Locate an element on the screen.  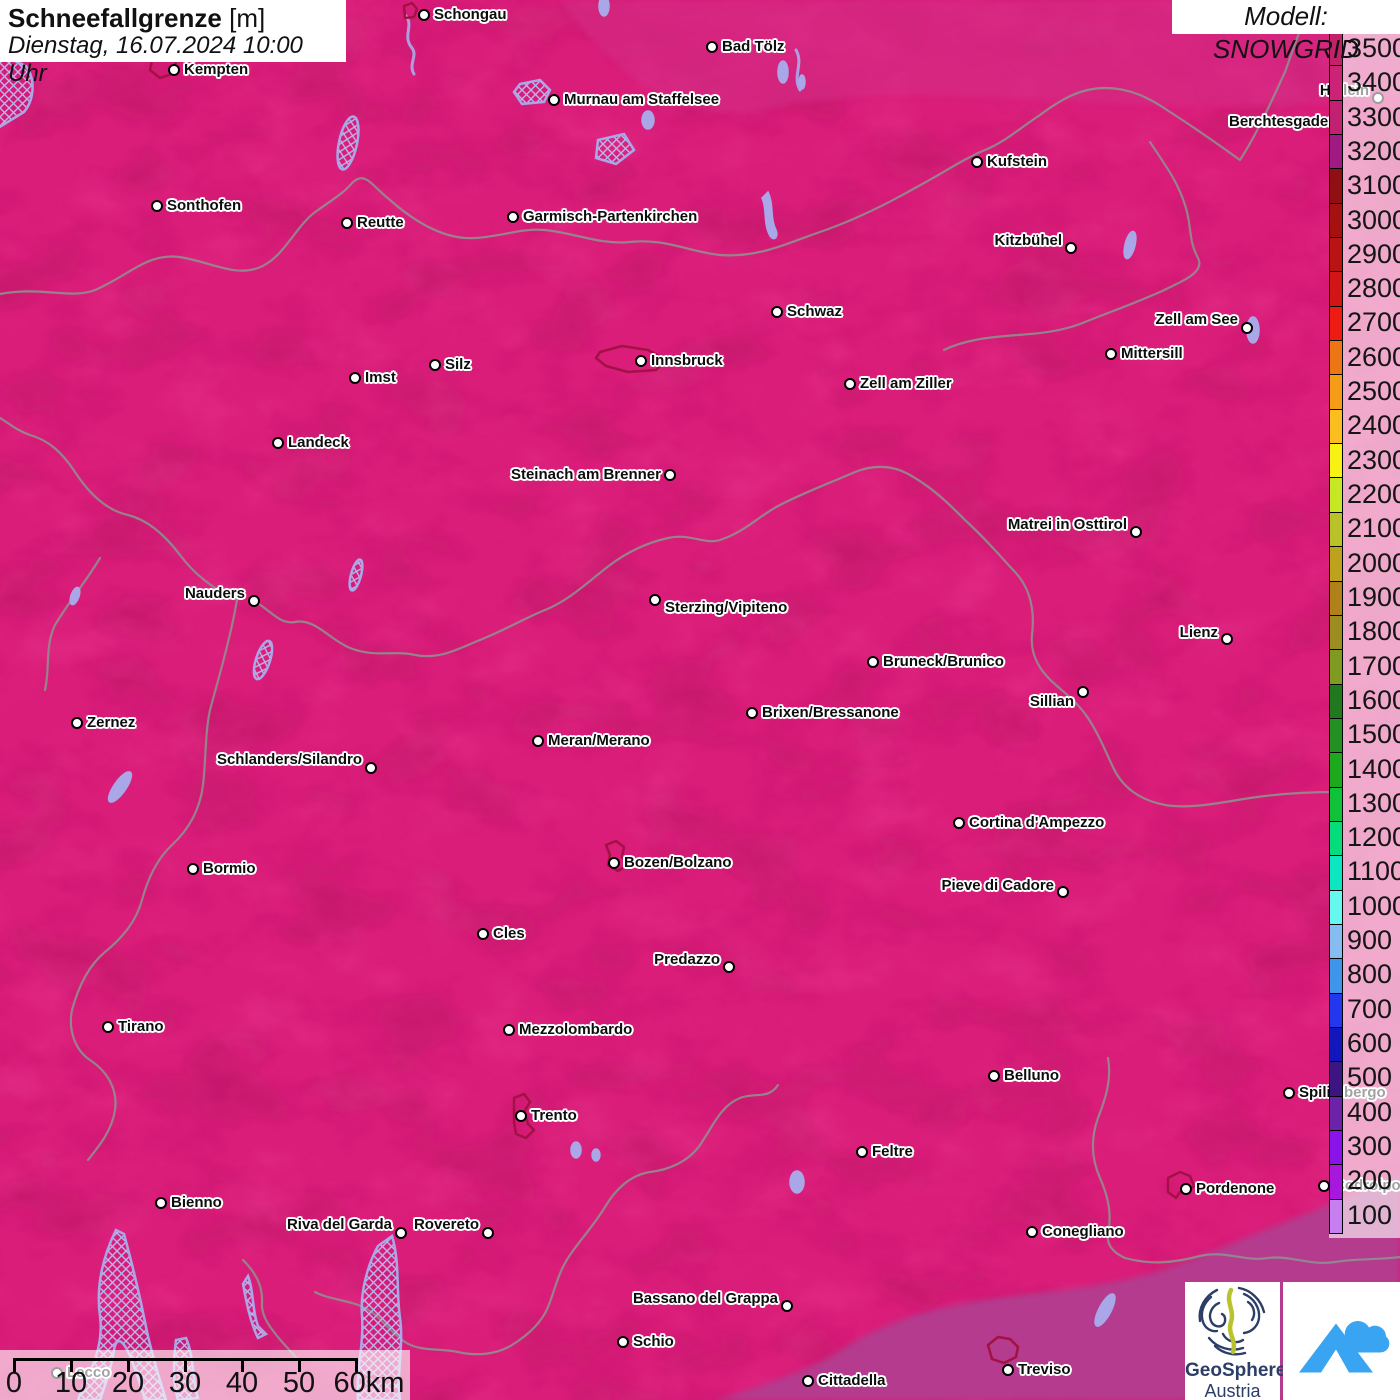
mountain-cloud-icon is located at coordinates (1344, 1347).